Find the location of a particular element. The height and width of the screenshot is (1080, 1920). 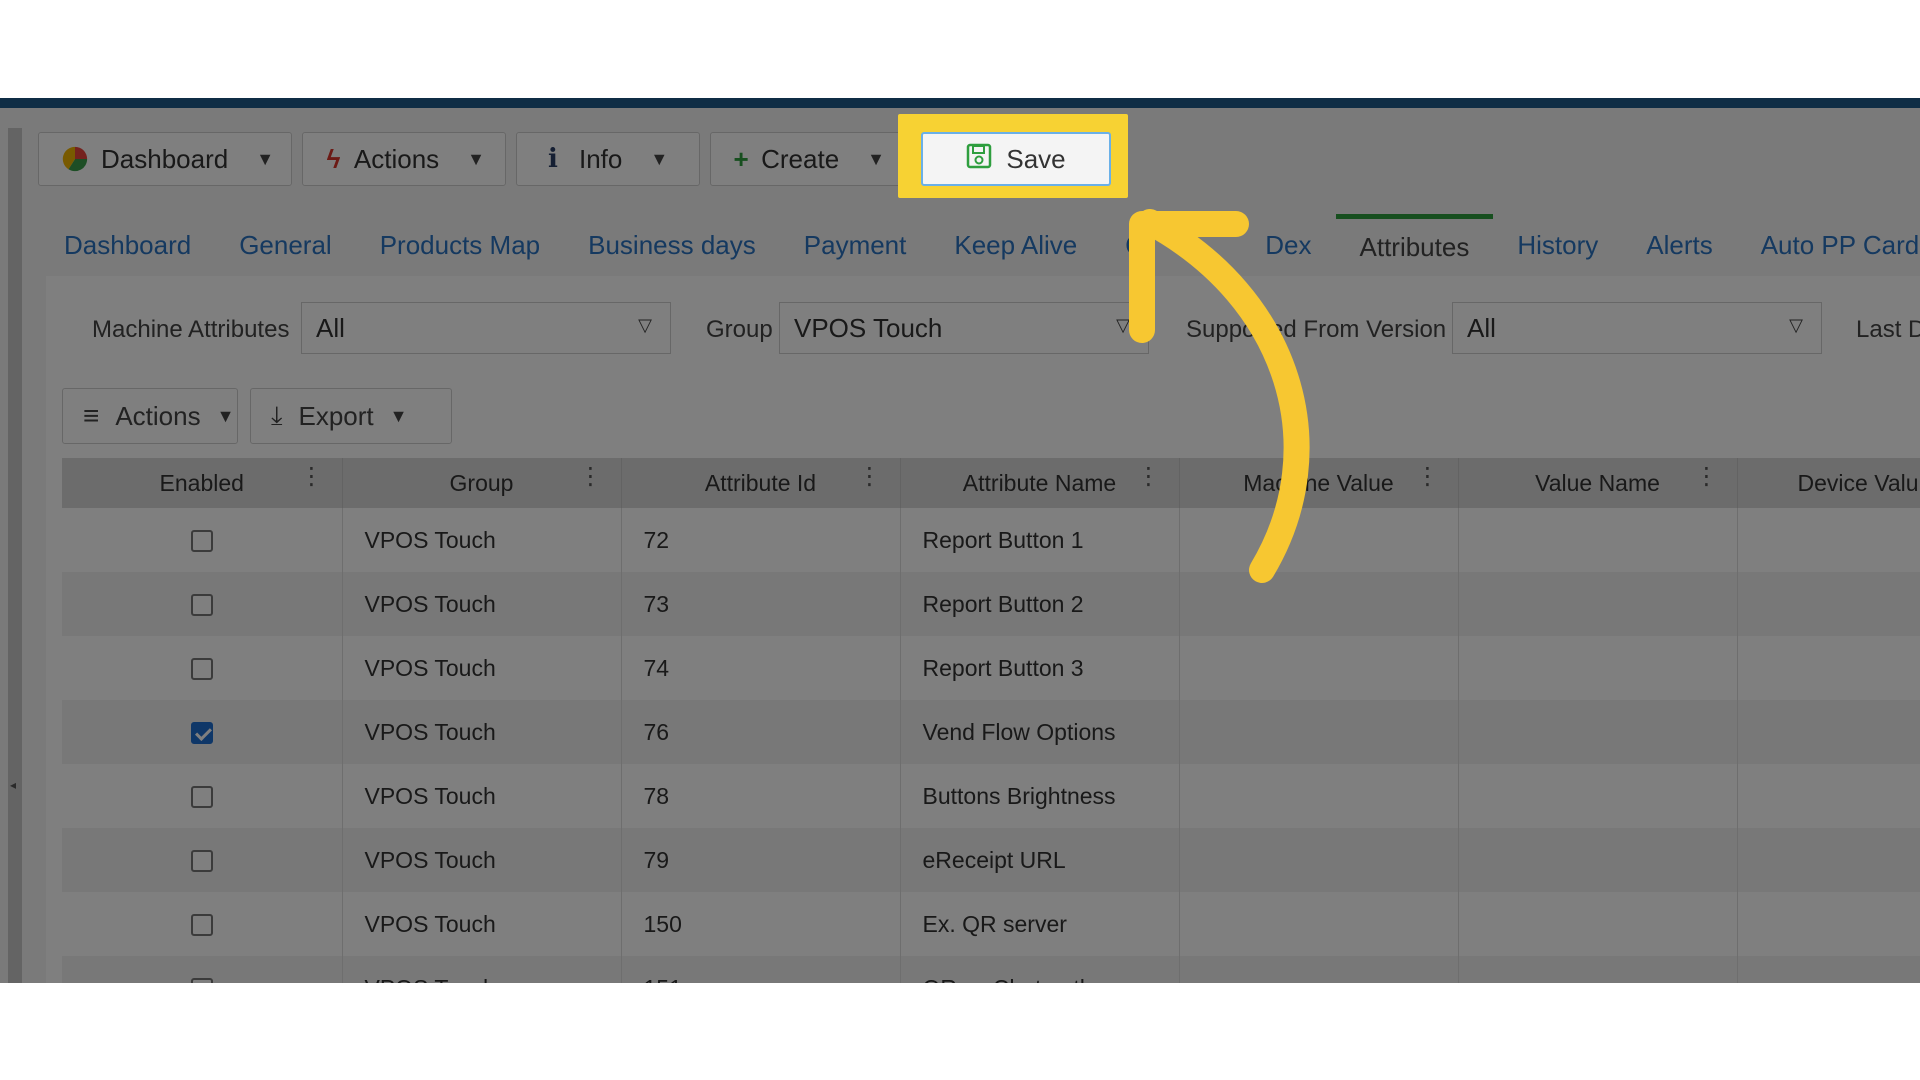

attribute-id-cell: 74 is located at coordinates (761, 668).